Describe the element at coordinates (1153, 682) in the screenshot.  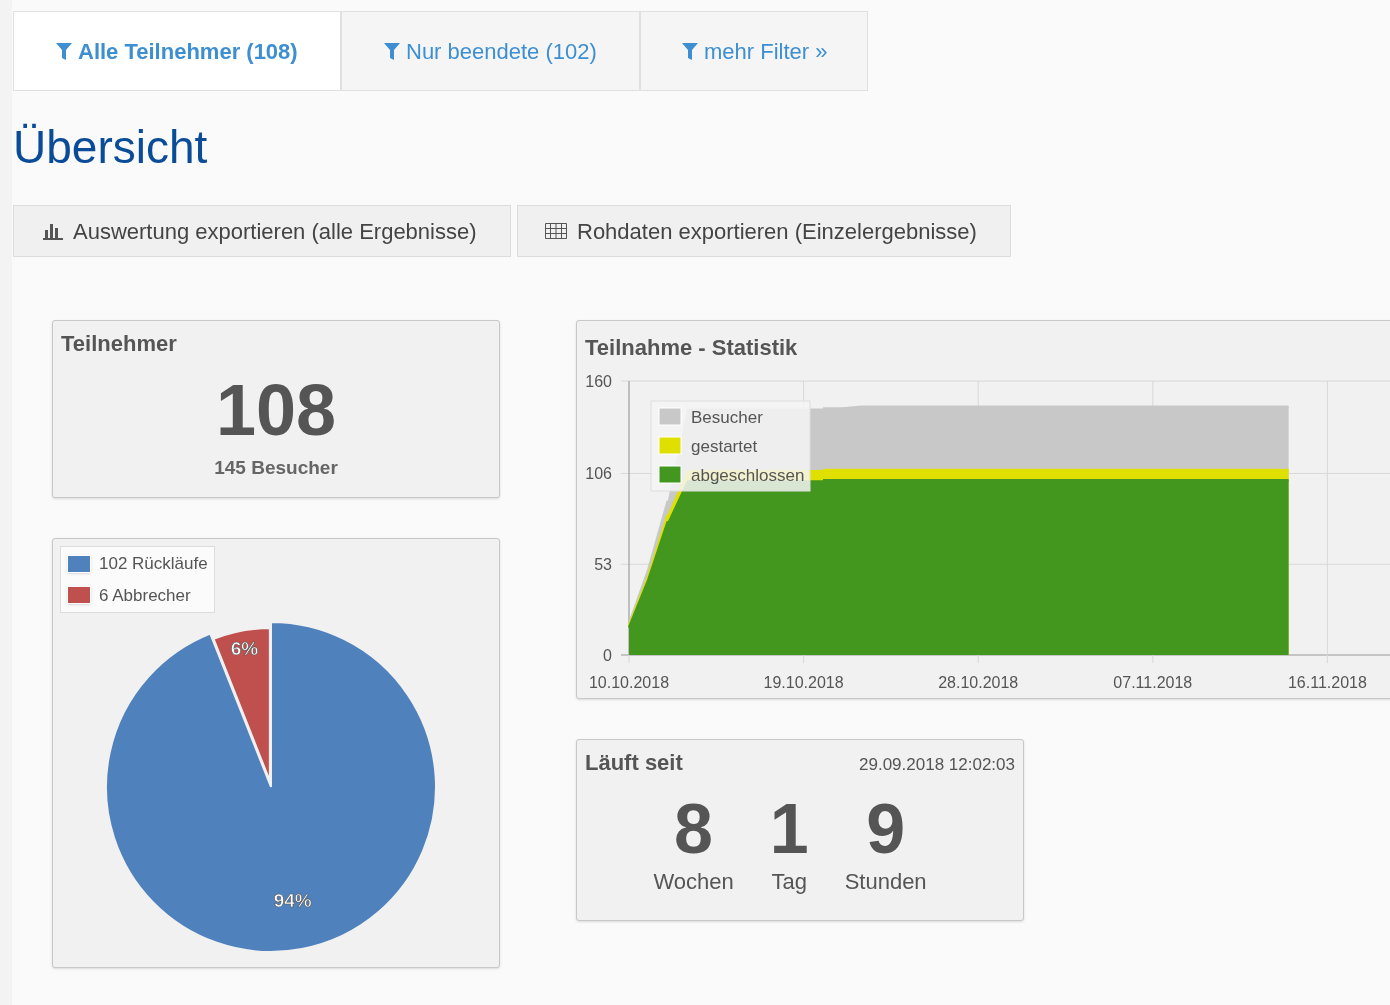
I see `axis-label: 07.11.2018` at that location.